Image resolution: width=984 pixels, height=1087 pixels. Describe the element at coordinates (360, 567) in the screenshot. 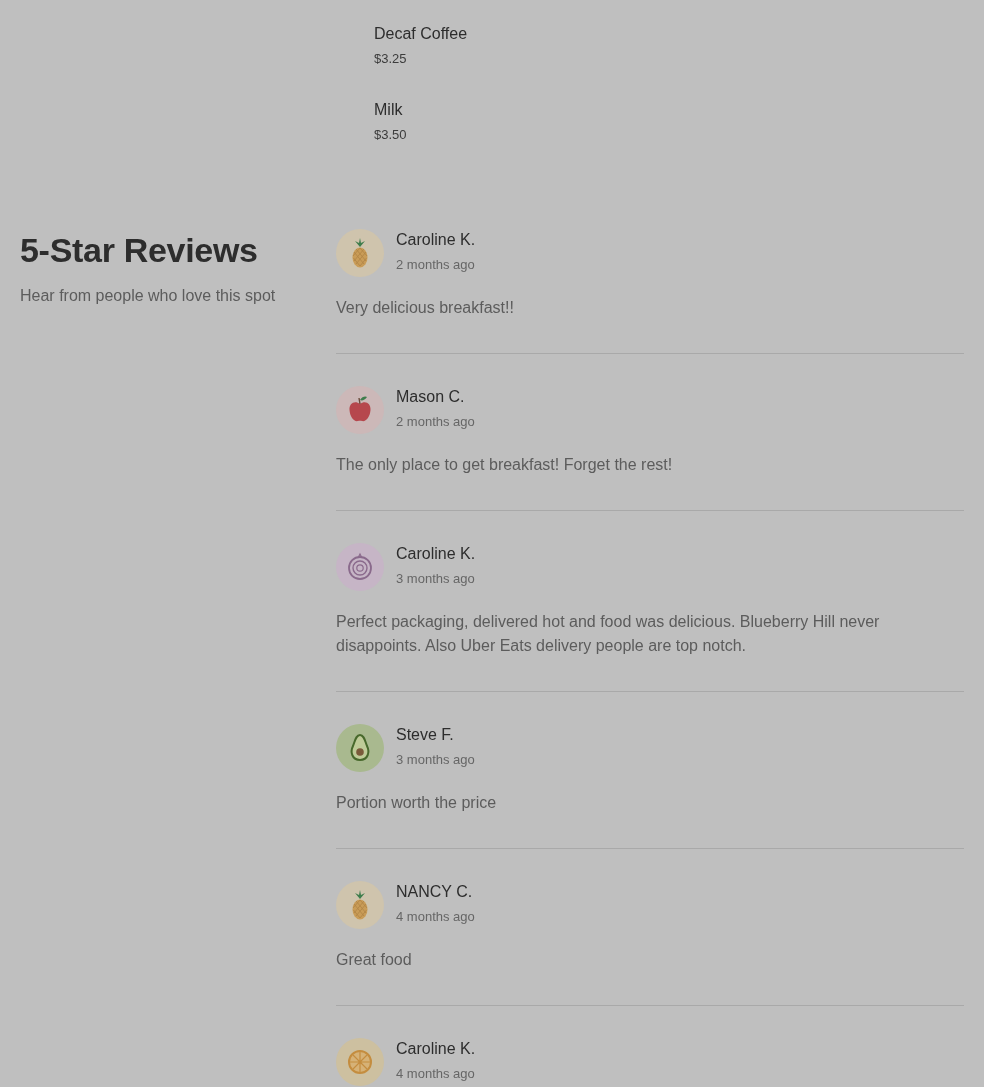

I see `onion-icon` at that location.